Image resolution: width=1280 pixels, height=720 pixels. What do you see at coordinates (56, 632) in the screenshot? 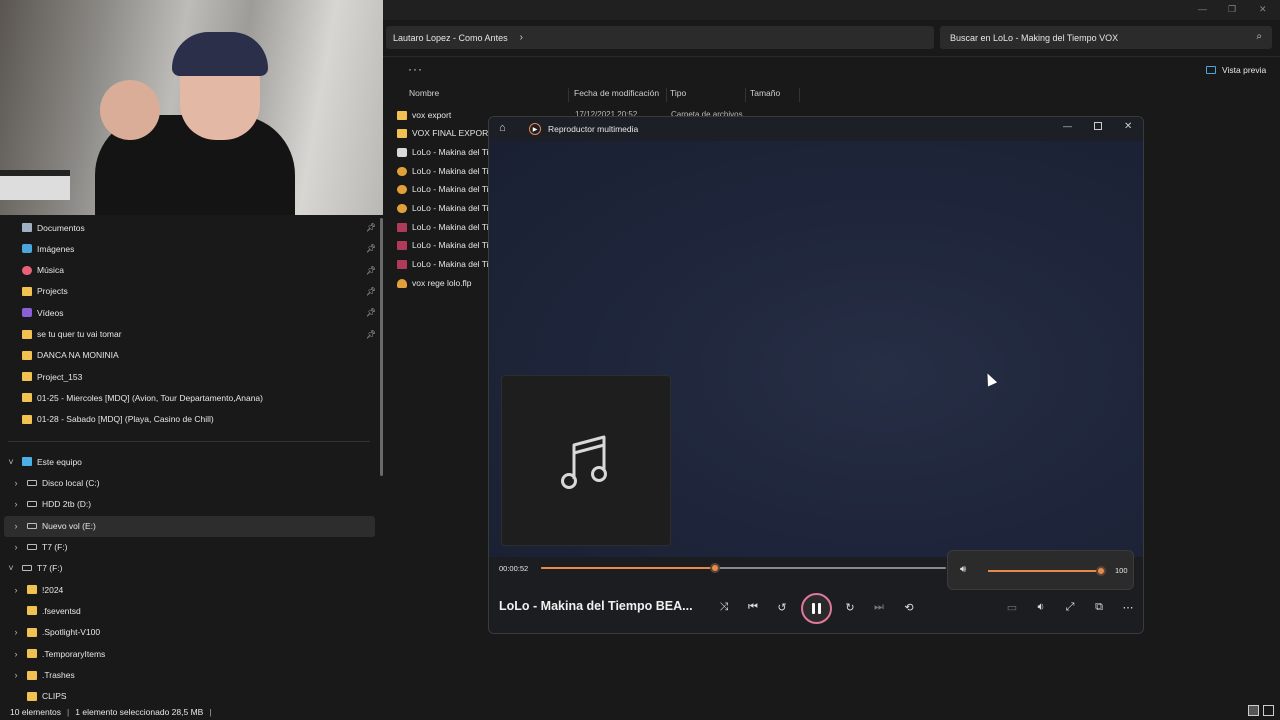
I see `tree-item: › .Spotlight-V100` at bounding box center [56, 632].